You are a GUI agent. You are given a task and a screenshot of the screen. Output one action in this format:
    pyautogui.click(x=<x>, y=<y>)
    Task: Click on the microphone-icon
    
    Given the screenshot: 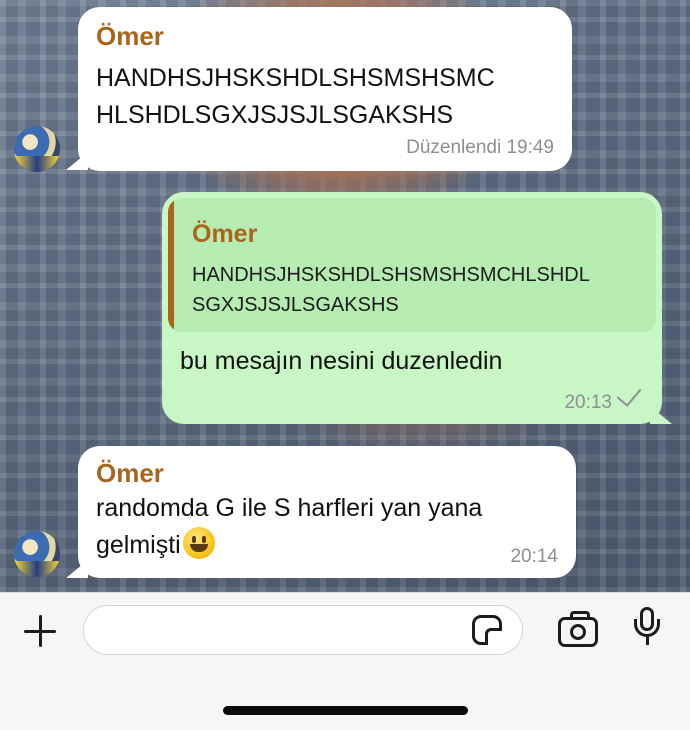 What is the action you would take?
    pyautogui.click(x=647, y=627)
    